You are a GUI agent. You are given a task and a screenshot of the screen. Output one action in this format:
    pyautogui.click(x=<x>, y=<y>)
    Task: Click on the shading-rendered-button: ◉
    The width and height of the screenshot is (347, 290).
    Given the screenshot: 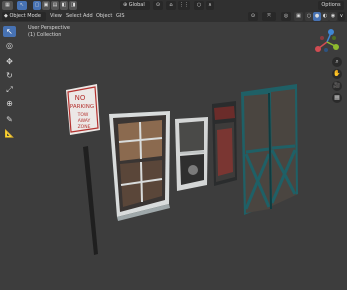 What is the action you would take?
    pyautogui.click(x=333, y=16)
    